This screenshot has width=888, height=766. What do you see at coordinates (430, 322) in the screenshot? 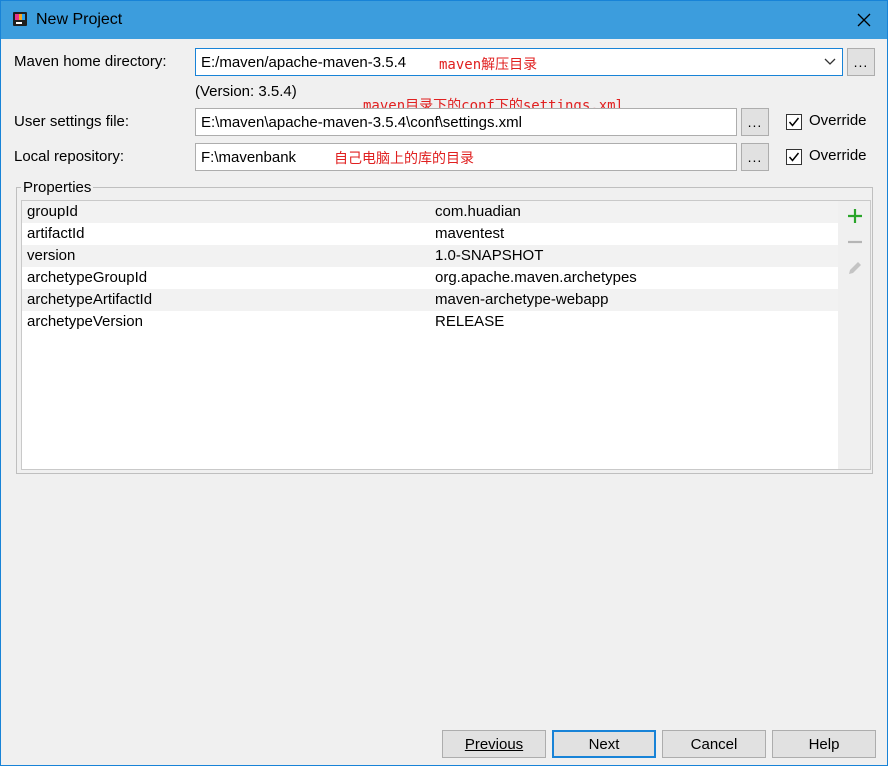
I see `table-row: archetypeVersion RELEASE` at bounding box center [430, 322].